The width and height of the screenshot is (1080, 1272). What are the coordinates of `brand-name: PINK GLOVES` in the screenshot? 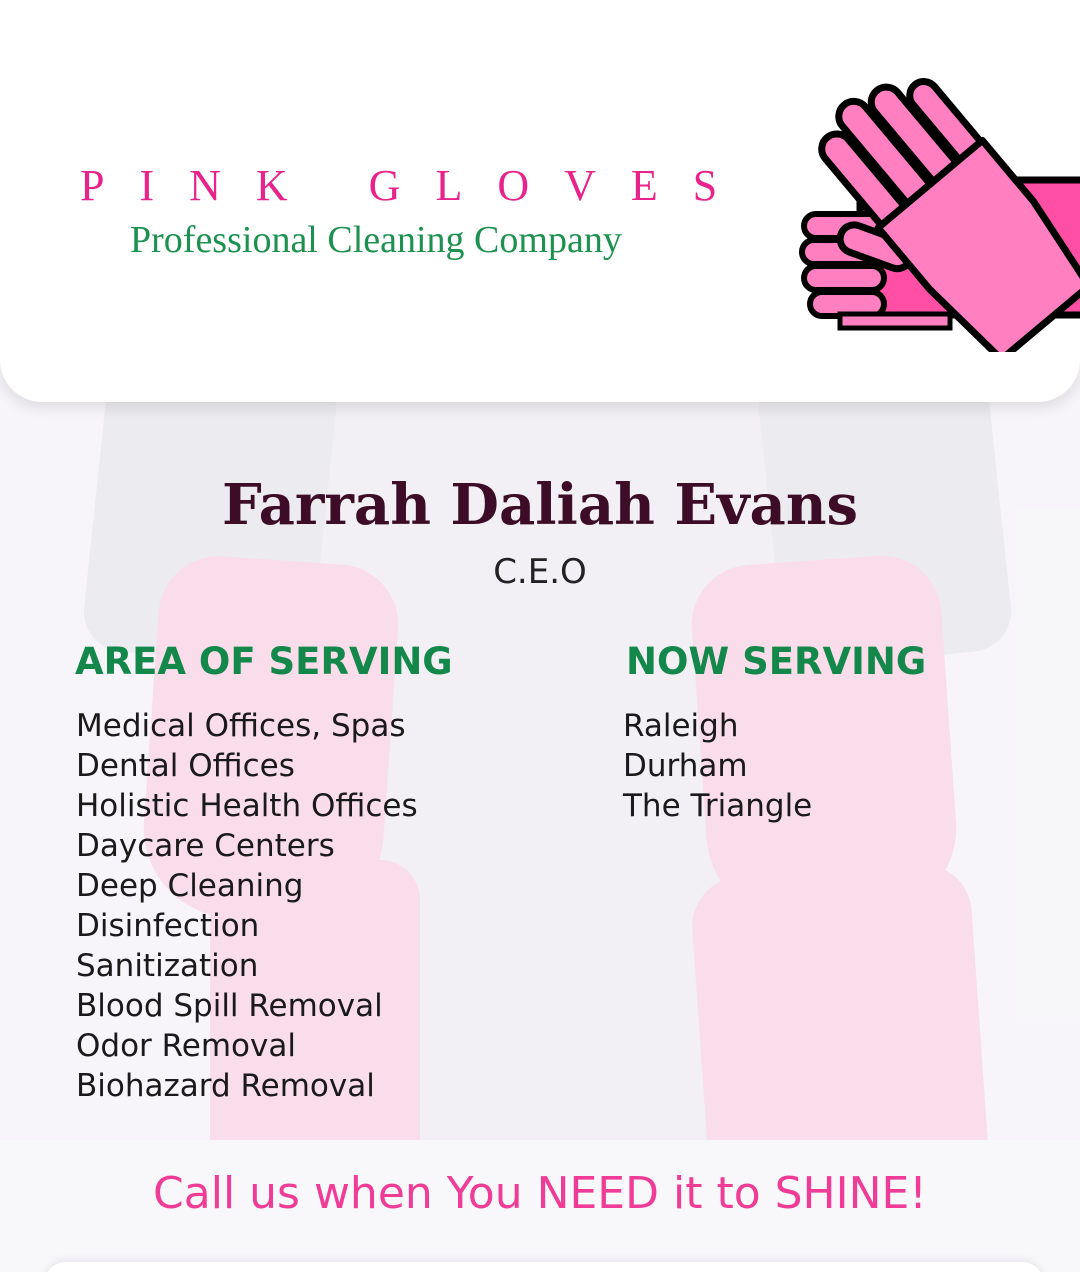 It's located at (416, 185).